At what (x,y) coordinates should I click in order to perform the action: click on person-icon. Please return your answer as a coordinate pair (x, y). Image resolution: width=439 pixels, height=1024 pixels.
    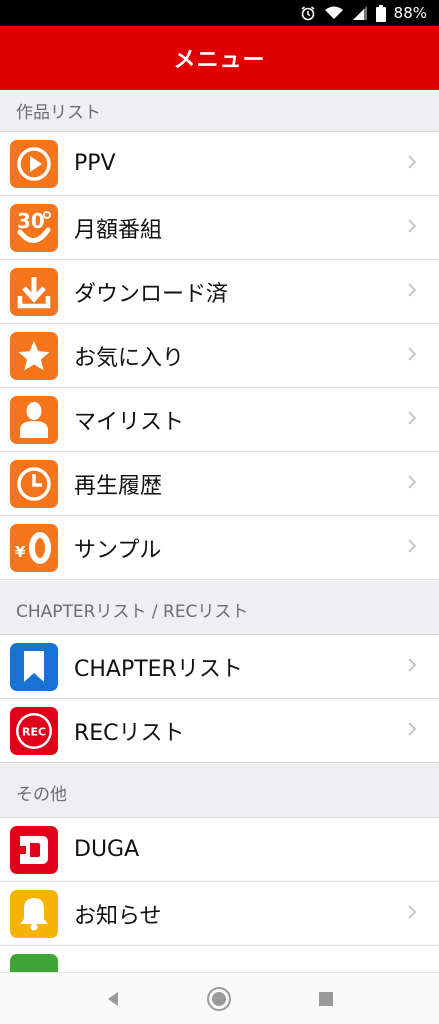
    Looking at the image, I should click on (34, 419).